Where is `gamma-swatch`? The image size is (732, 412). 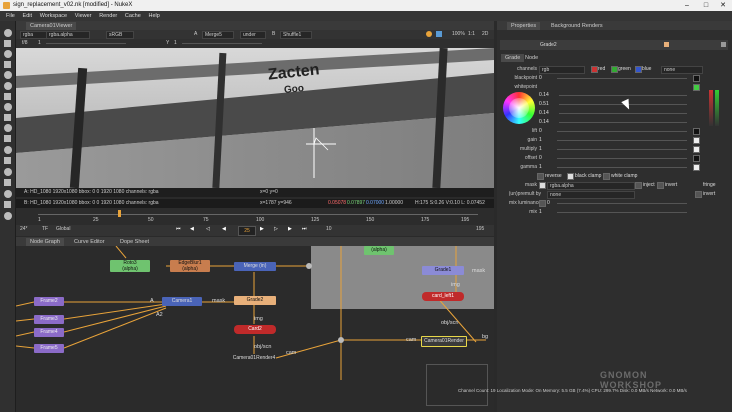
gamma-swatch is located at coordinates (696, 167).